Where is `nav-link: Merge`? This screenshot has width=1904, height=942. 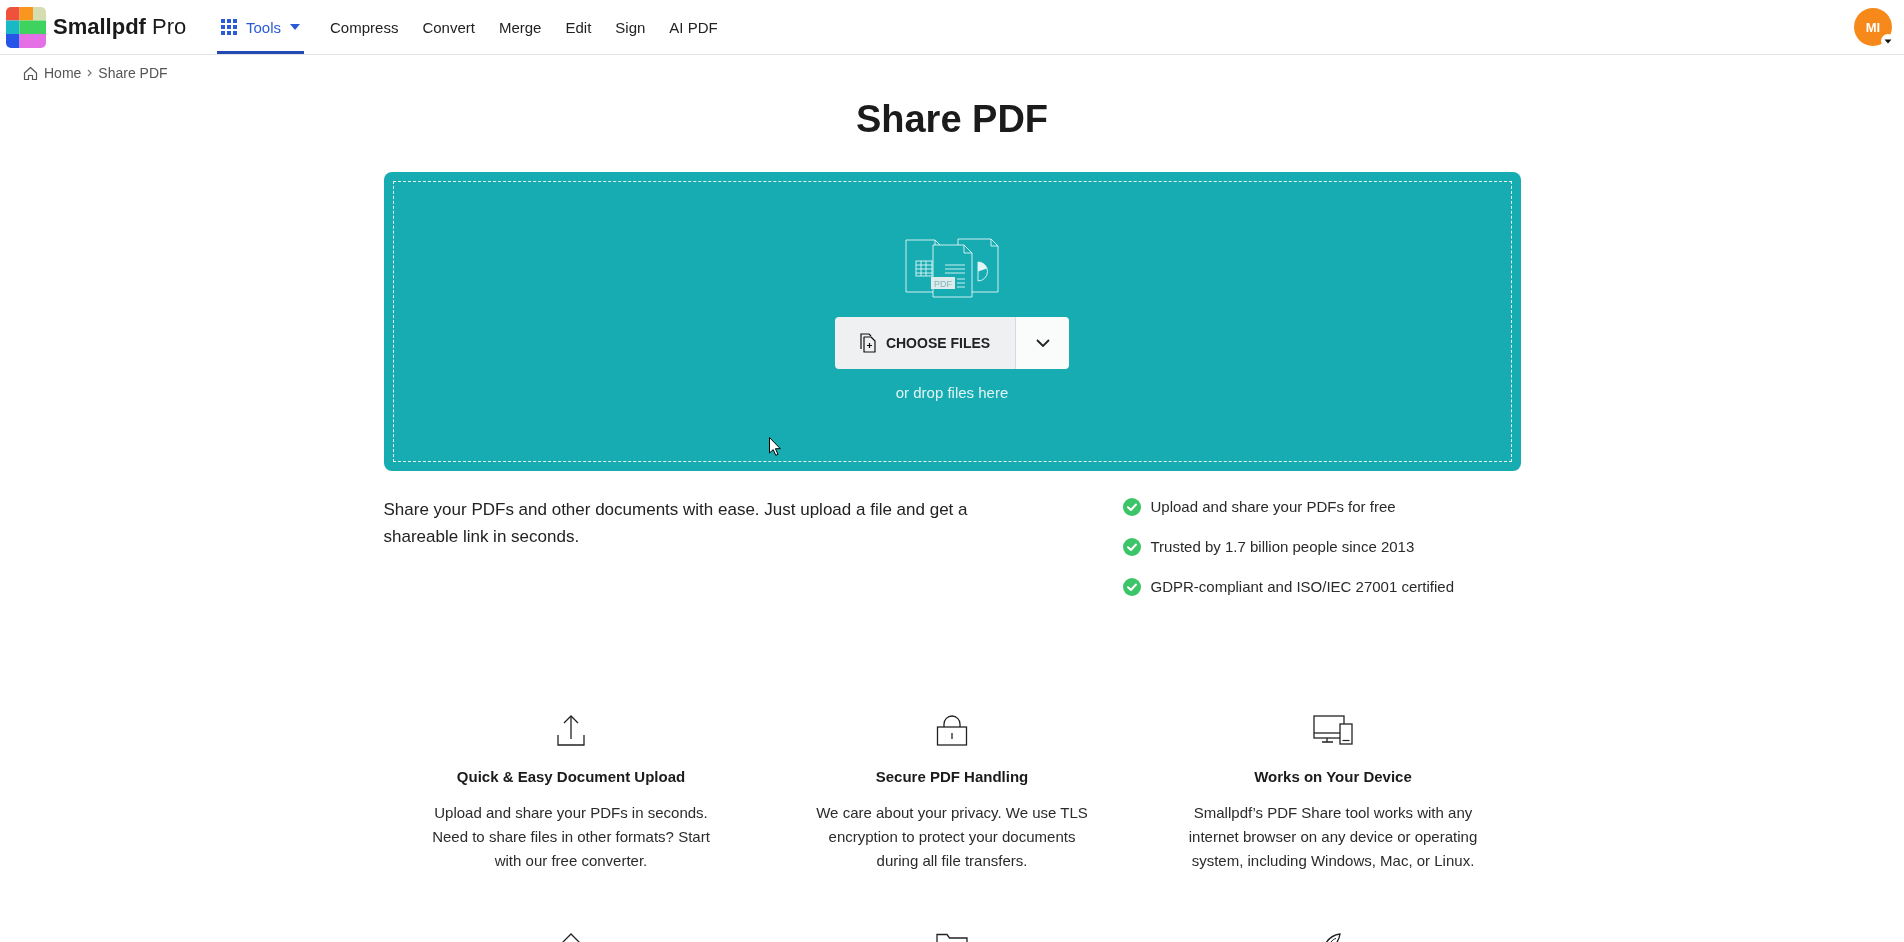
nav-link: Merge is located at coordinates (520, 27).